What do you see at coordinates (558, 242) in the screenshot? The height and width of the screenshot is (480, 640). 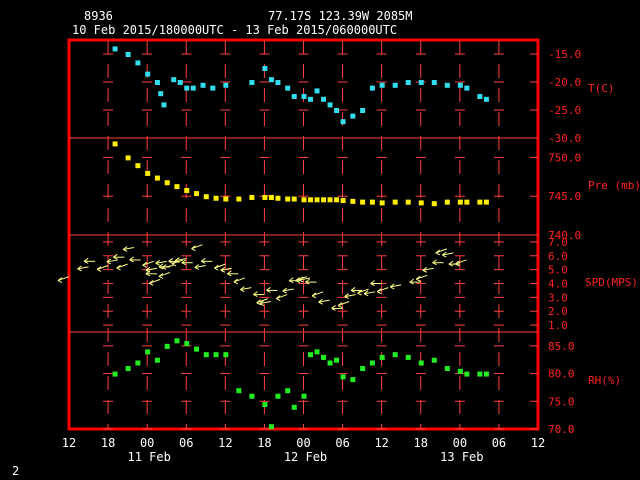 I see `y-tick-label: 7.0` at bounding box center [558, 242].